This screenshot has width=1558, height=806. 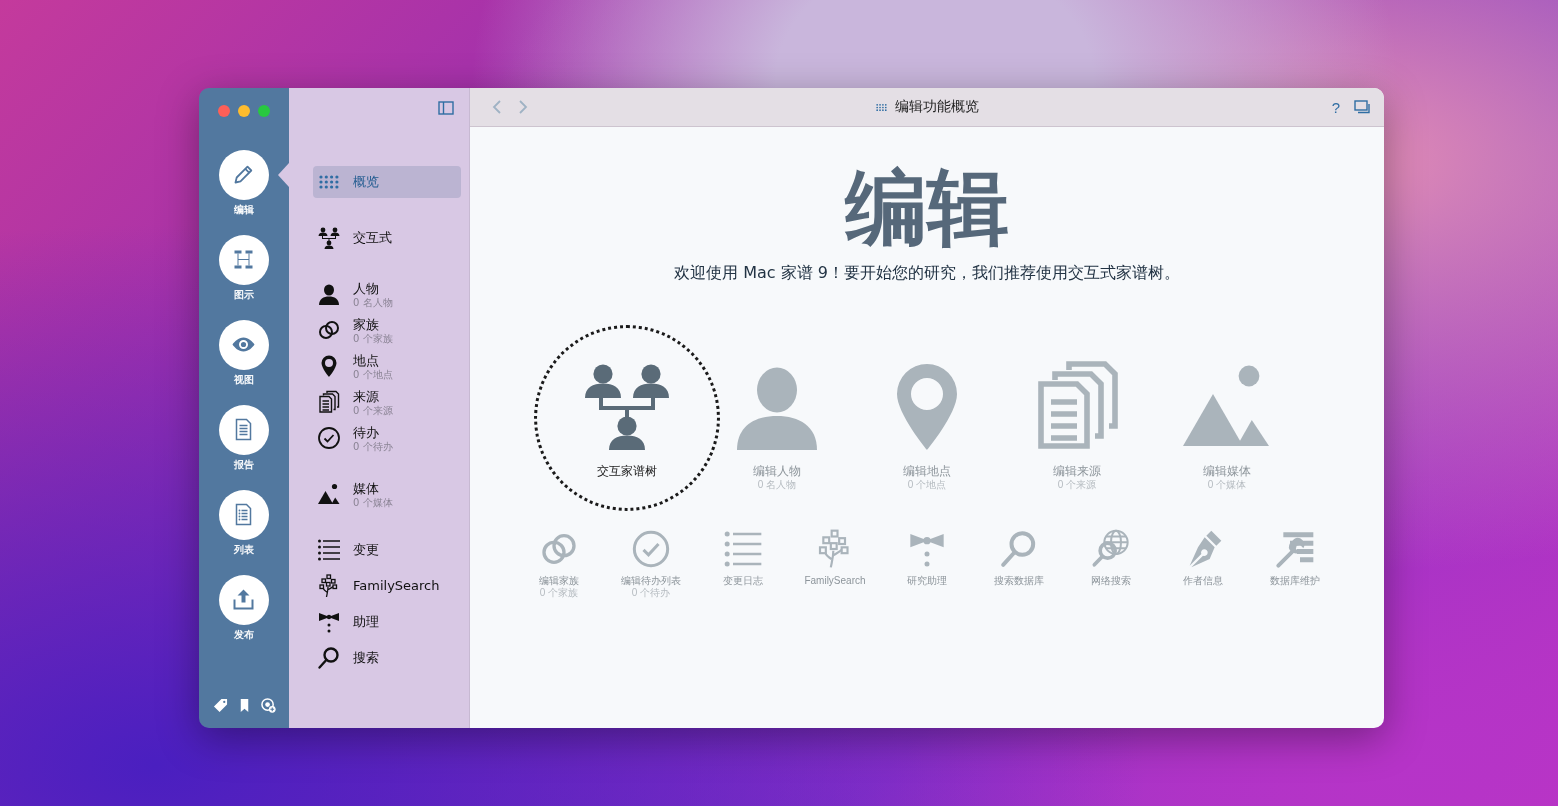 What do you see at coordinates (220, 705) in the screenshot?
I see `tag-icon` at bounding box center [220, 705].